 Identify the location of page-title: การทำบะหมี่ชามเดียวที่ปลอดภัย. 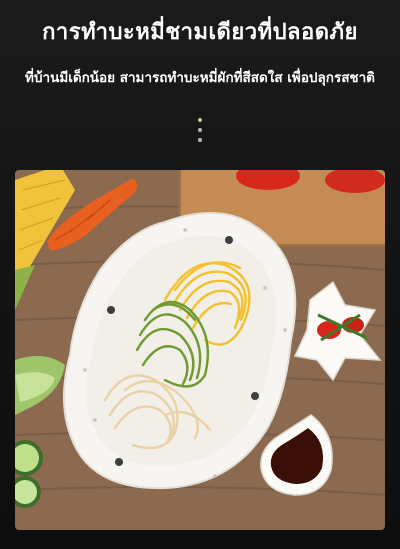
(200, 32).